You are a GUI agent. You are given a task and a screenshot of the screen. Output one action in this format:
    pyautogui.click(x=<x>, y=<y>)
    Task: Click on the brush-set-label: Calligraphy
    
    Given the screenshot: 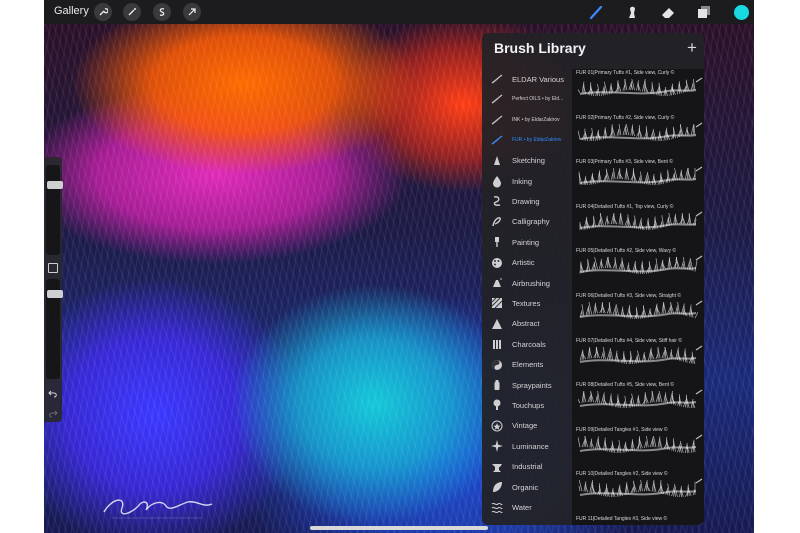 What is the action you would take?
    pyautogui.click(x=531, y=222)
    